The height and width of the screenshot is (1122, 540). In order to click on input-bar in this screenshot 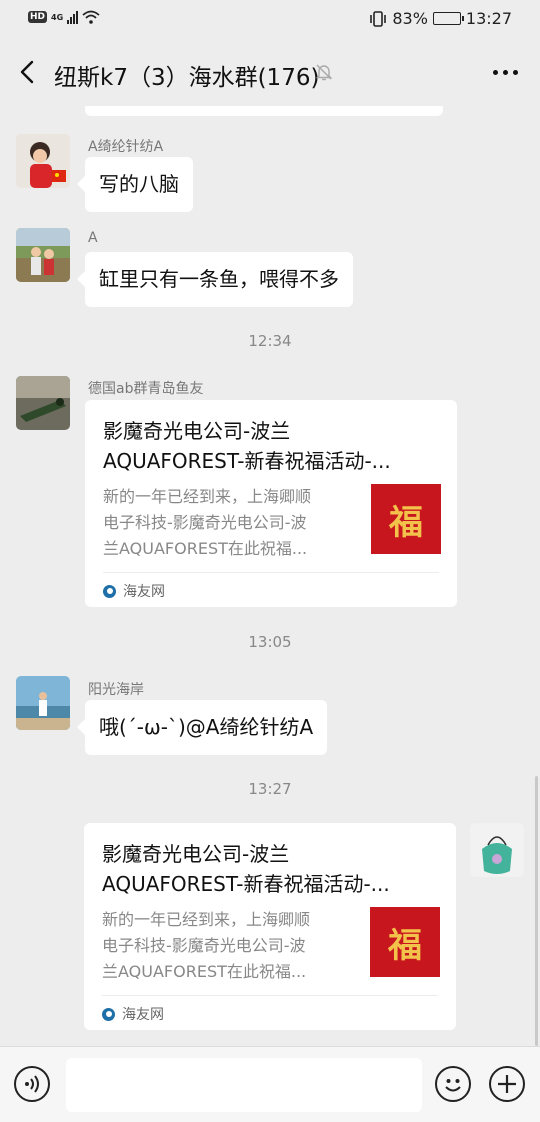, I will do `click(270, 1084)`.